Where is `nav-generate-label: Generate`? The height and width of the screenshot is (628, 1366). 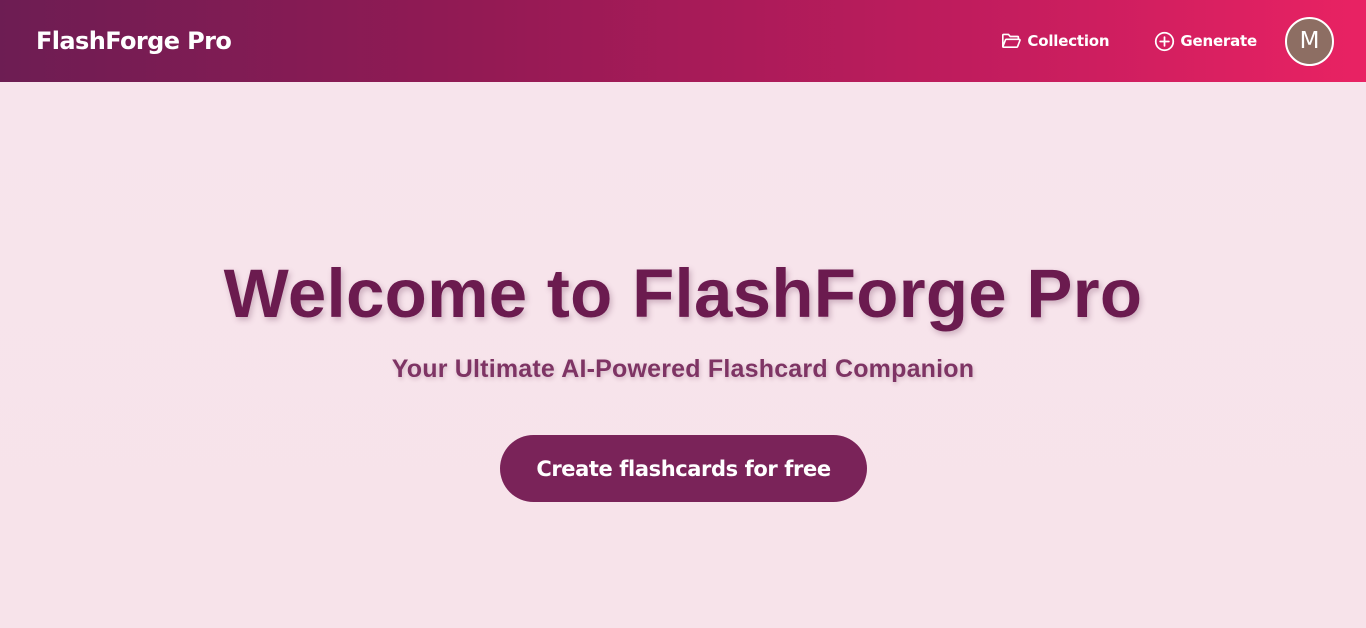 nav-generate-label: Generate is located at coordinates (1218, 41).